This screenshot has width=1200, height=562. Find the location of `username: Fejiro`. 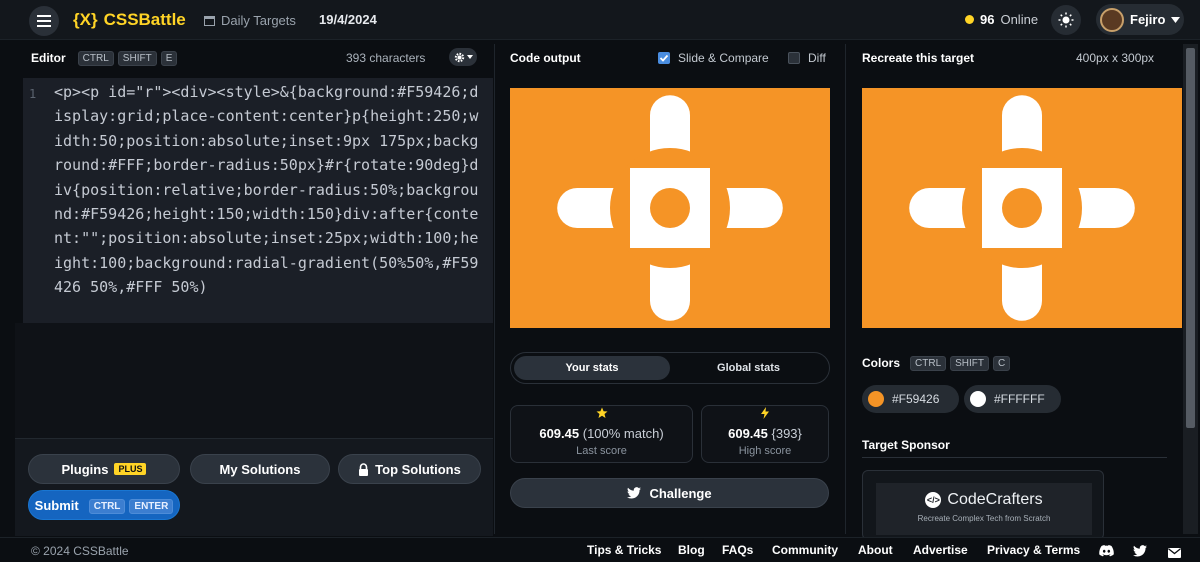

username: Fejiro is located at coordinates (1148, 19).